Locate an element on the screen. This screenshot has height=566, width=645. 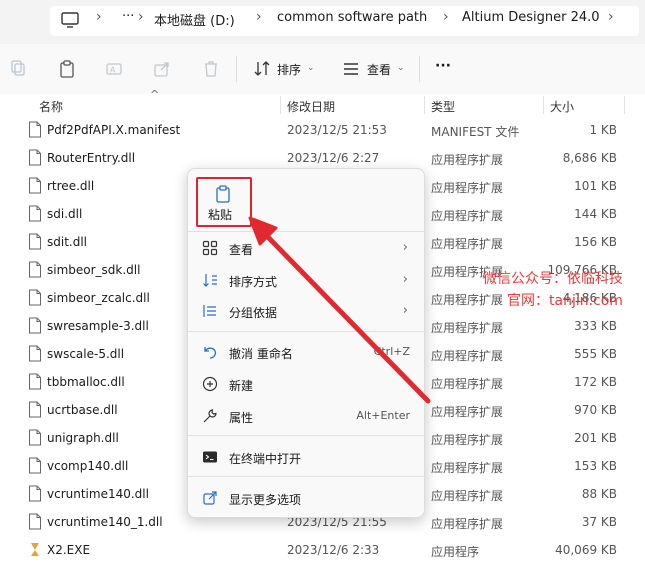
file-type: MANIFEST 文件 is located at coordinates (475, 132).